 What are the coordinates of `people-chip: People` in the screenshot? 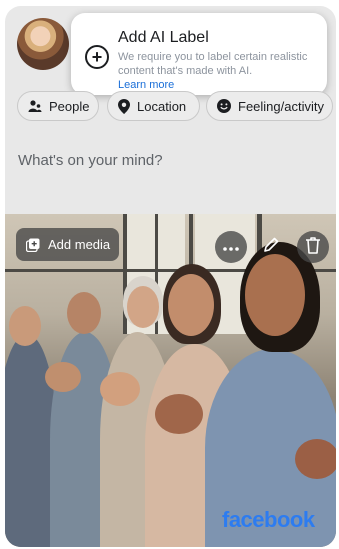 It's located at (58, 106).